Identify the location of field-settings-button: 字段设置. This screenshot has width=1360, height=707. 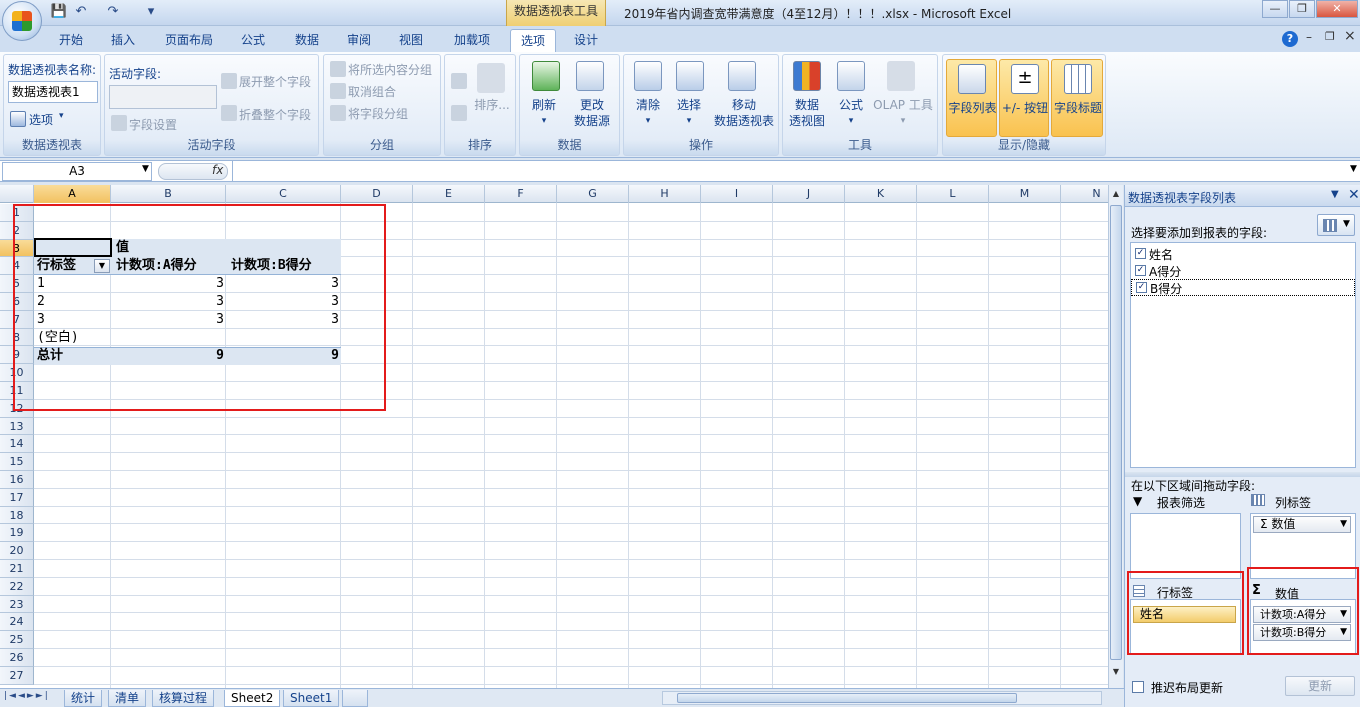
(153, 124).